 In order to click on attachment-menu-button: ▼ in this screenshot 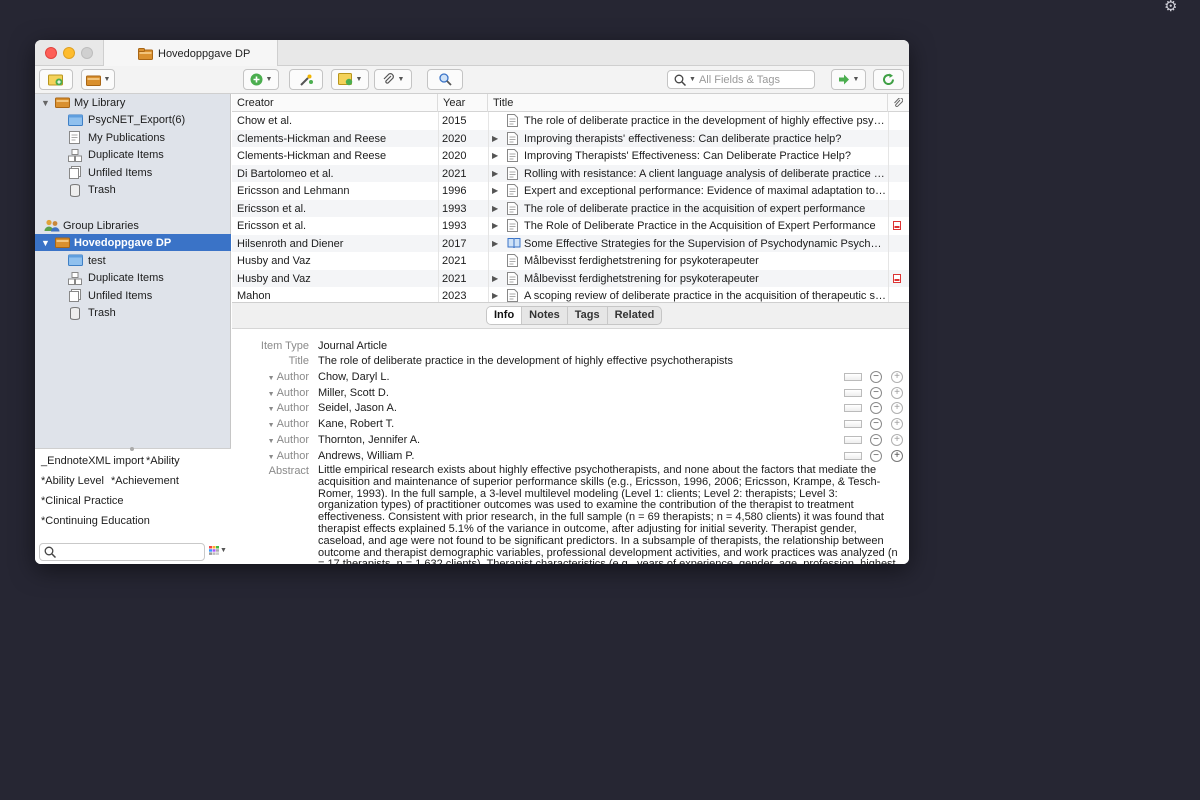, I will do `click(393, 79)`.